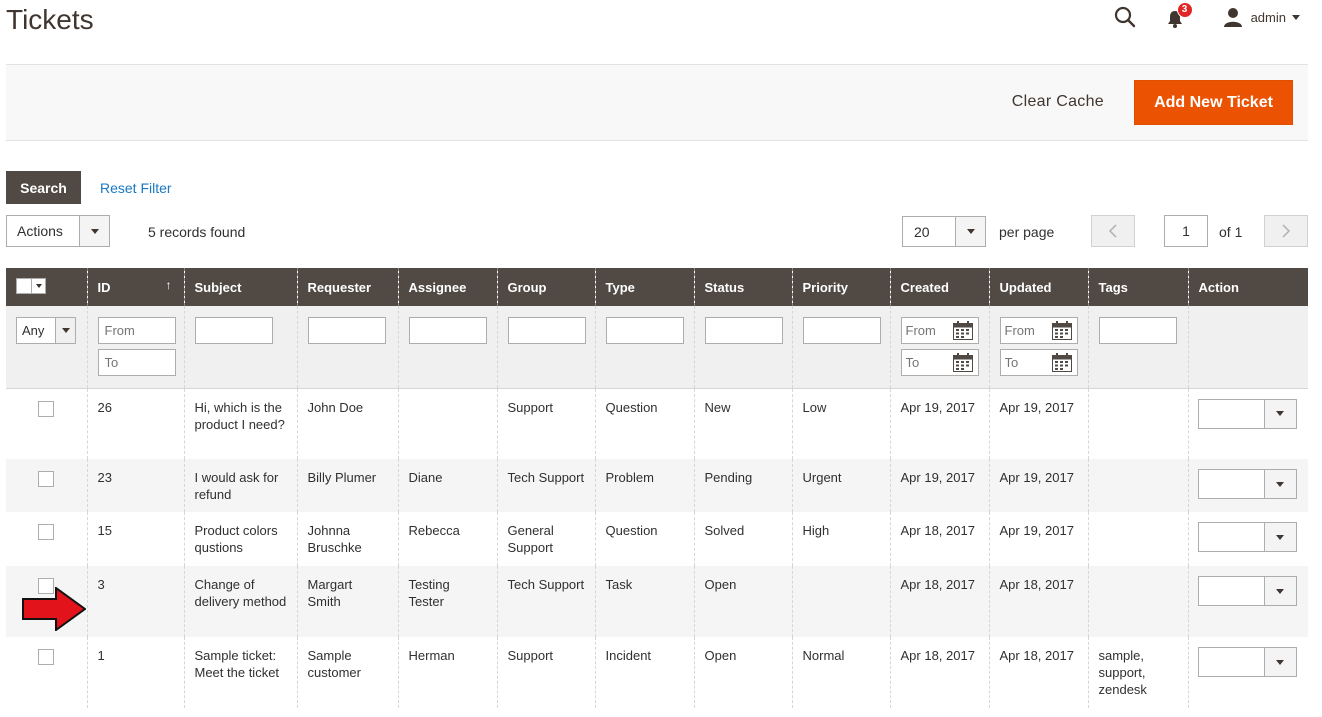 This screenshot has width=1322, height=717. Describe the element at coordinates (1058, 102) in the screenshot. I see `clear-cache-button: Clear Cache` at that location.